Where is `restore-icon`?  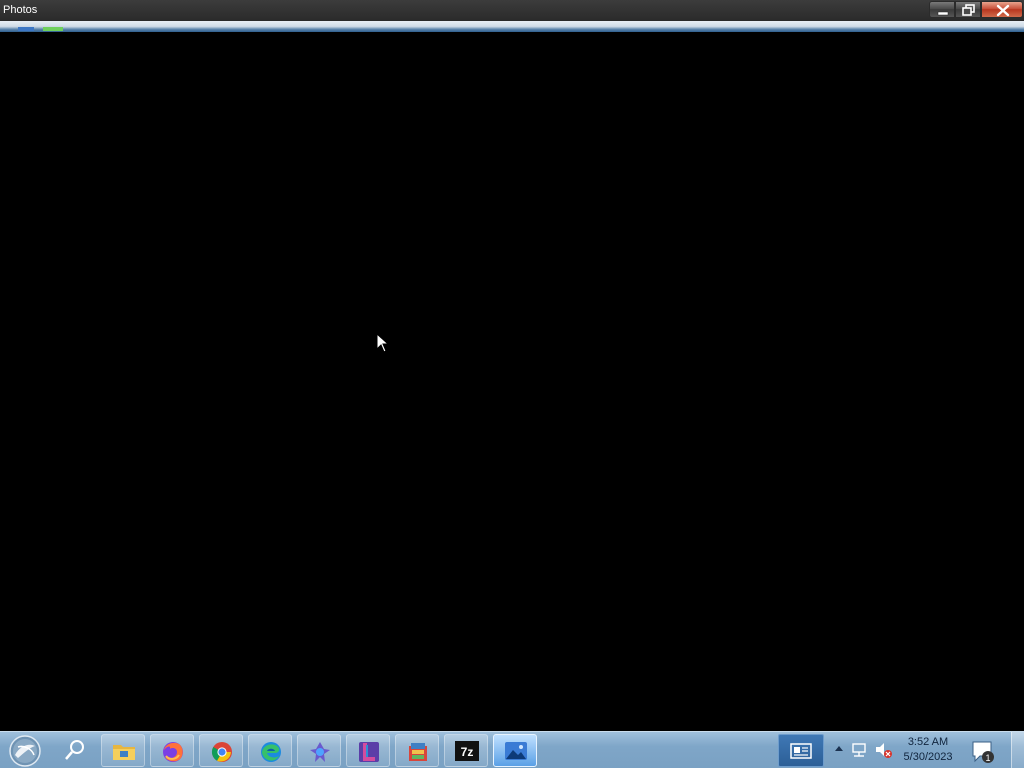
restore-icon is located at coordinates (968, 10).